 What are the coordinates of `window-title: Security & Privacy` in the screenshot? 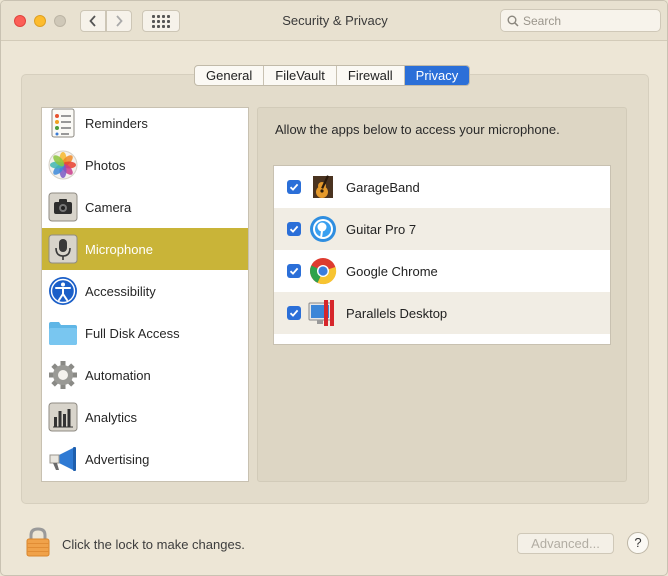 It's located at (335, 20).